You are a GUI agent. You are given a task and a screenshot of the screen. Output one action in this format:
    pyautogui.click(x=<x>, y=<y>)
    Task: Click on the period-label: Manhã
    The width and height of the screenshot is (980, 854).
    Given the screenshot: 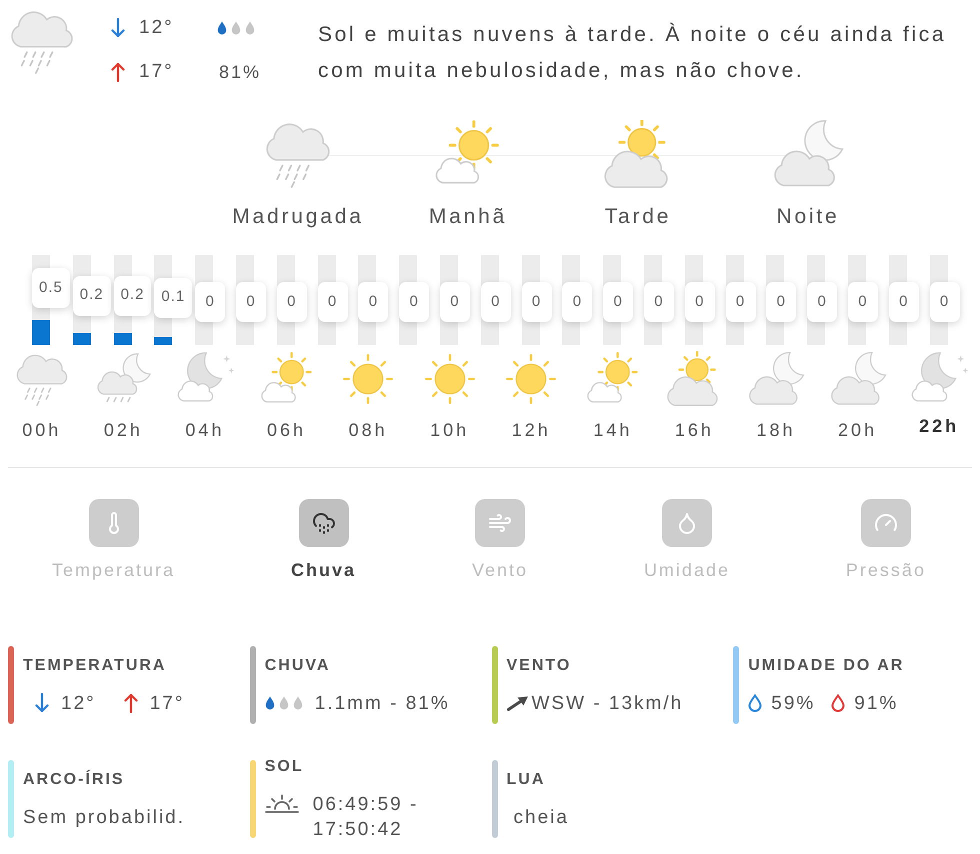 What is the action you would take?
    pyautogui.click(x=468, y=217)
    